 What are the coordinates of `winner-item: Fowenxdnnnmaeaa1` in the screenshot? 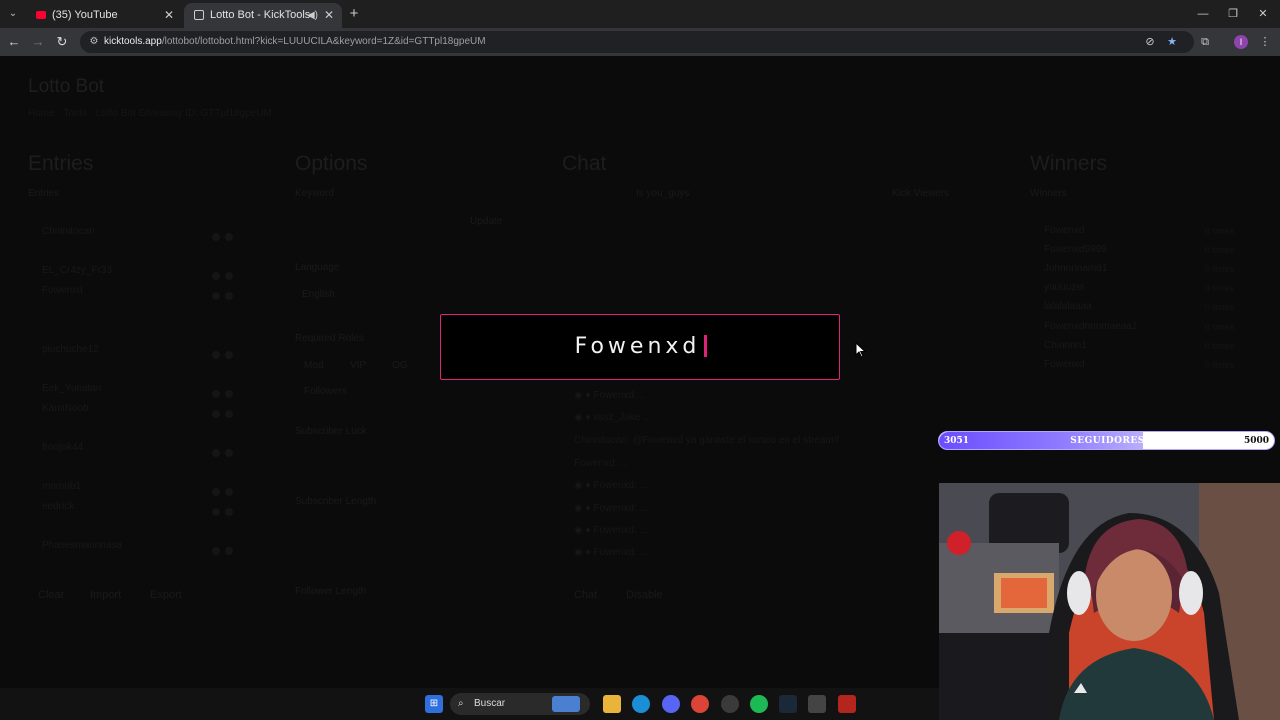 It's located at (1091, 326).